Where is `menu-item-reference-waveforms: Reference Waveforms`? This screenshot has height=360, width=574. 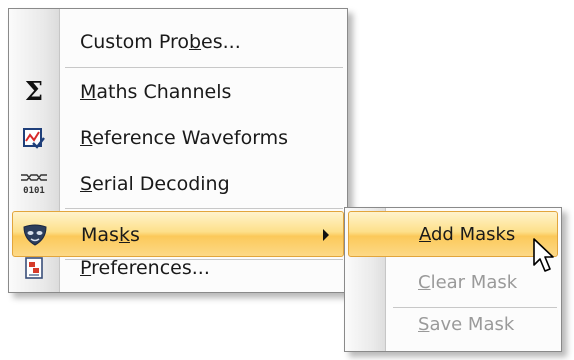 menu-item-reference-waveforms: Reference Waveforms is located at coordinates (178, 138).